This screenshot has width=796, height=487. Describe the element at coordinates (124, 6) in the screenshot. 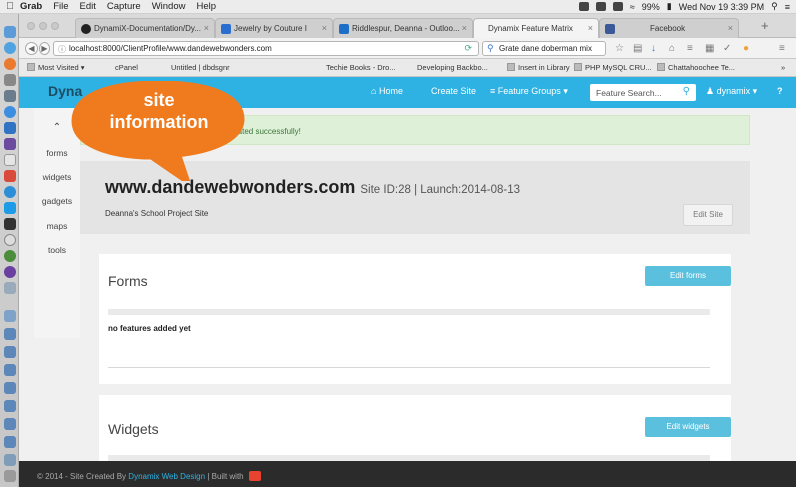

I see `menu-capture: Capture` at that location.